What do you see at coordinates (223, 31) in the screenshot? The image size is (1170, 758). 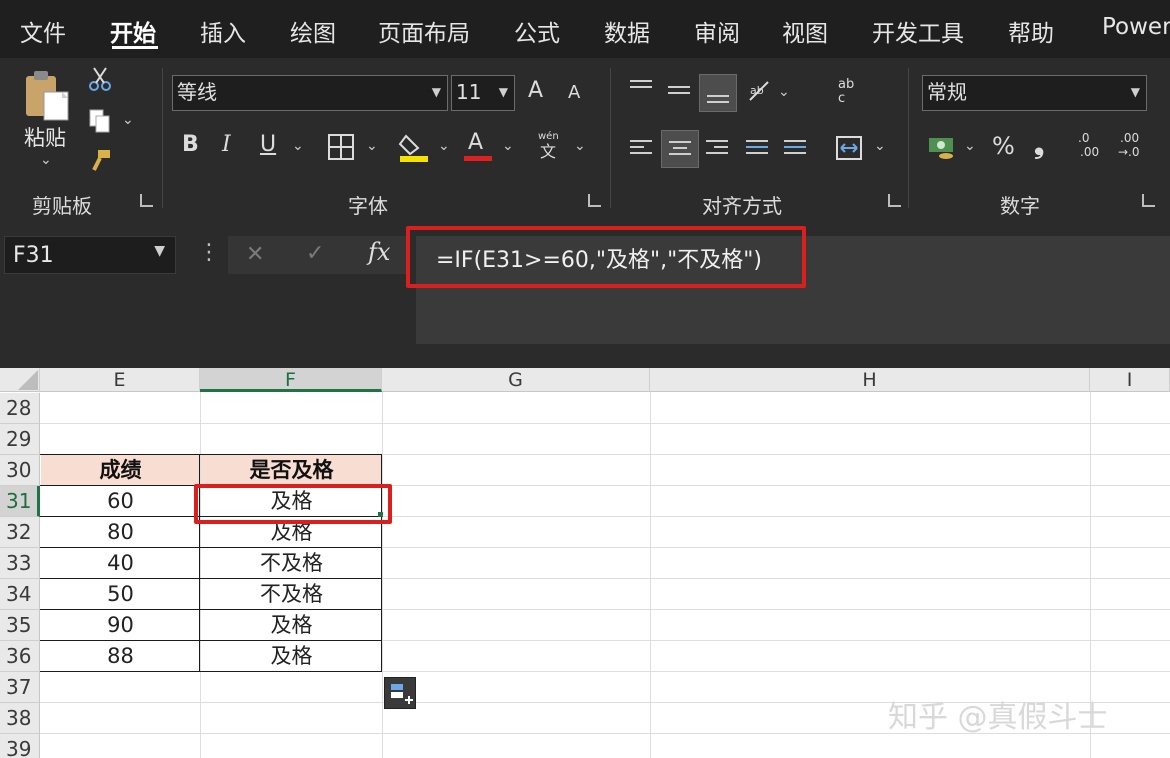 I see `tab-insert: 插入` at bounding box center [223, 31].